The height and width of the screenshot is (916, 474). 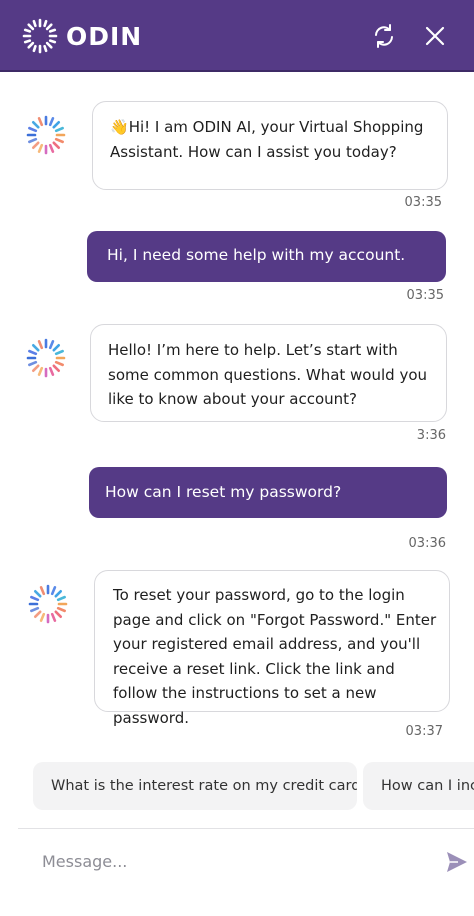 I want to click on user-message: Hi, I need some help with my account., so click(x=266, y=256).